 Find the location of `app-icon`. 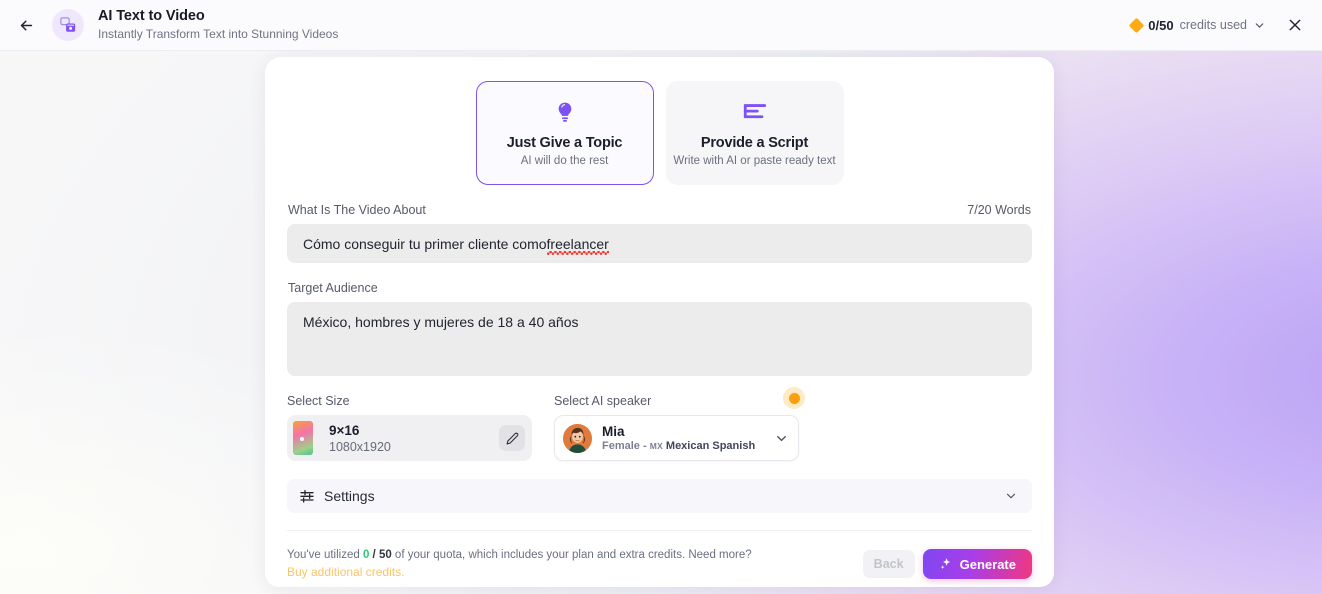

app-icon is located at coordinates (68, 25).